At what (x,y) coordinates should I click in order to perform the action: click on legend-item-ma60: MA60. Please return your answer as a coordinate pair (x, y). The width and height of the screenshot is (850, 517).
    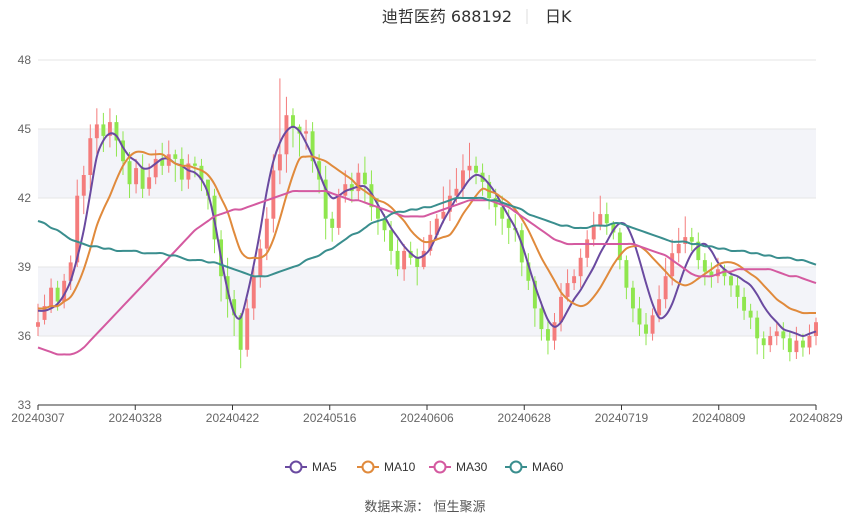
    Looking at the image, I should click on (534, 467).